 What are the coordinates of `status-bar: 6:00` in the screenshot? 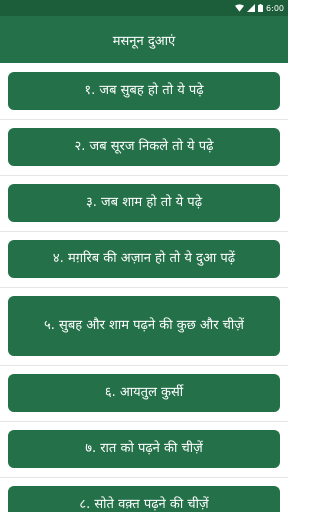 It's located at (144, 8).